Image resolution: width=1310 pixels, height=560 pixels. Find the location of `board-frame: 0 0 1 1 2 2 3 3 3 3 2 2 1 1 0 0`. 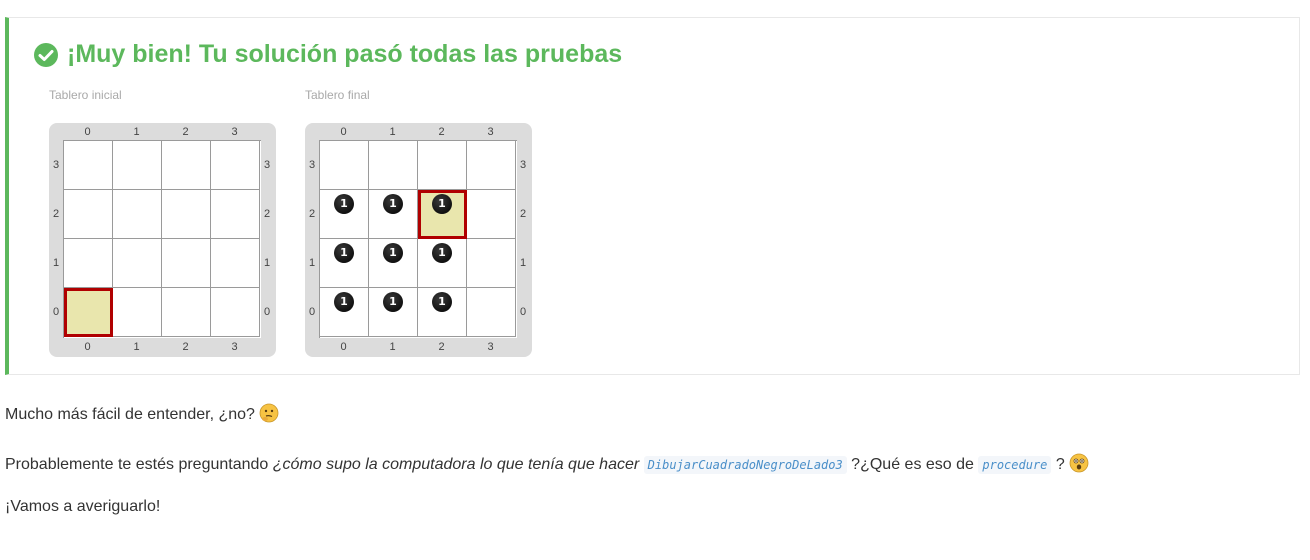

board-frame: 0 0 1 1 2 2 3 3 3 3 2 2 1 1 0 0 is located at coordinates (162, 240).